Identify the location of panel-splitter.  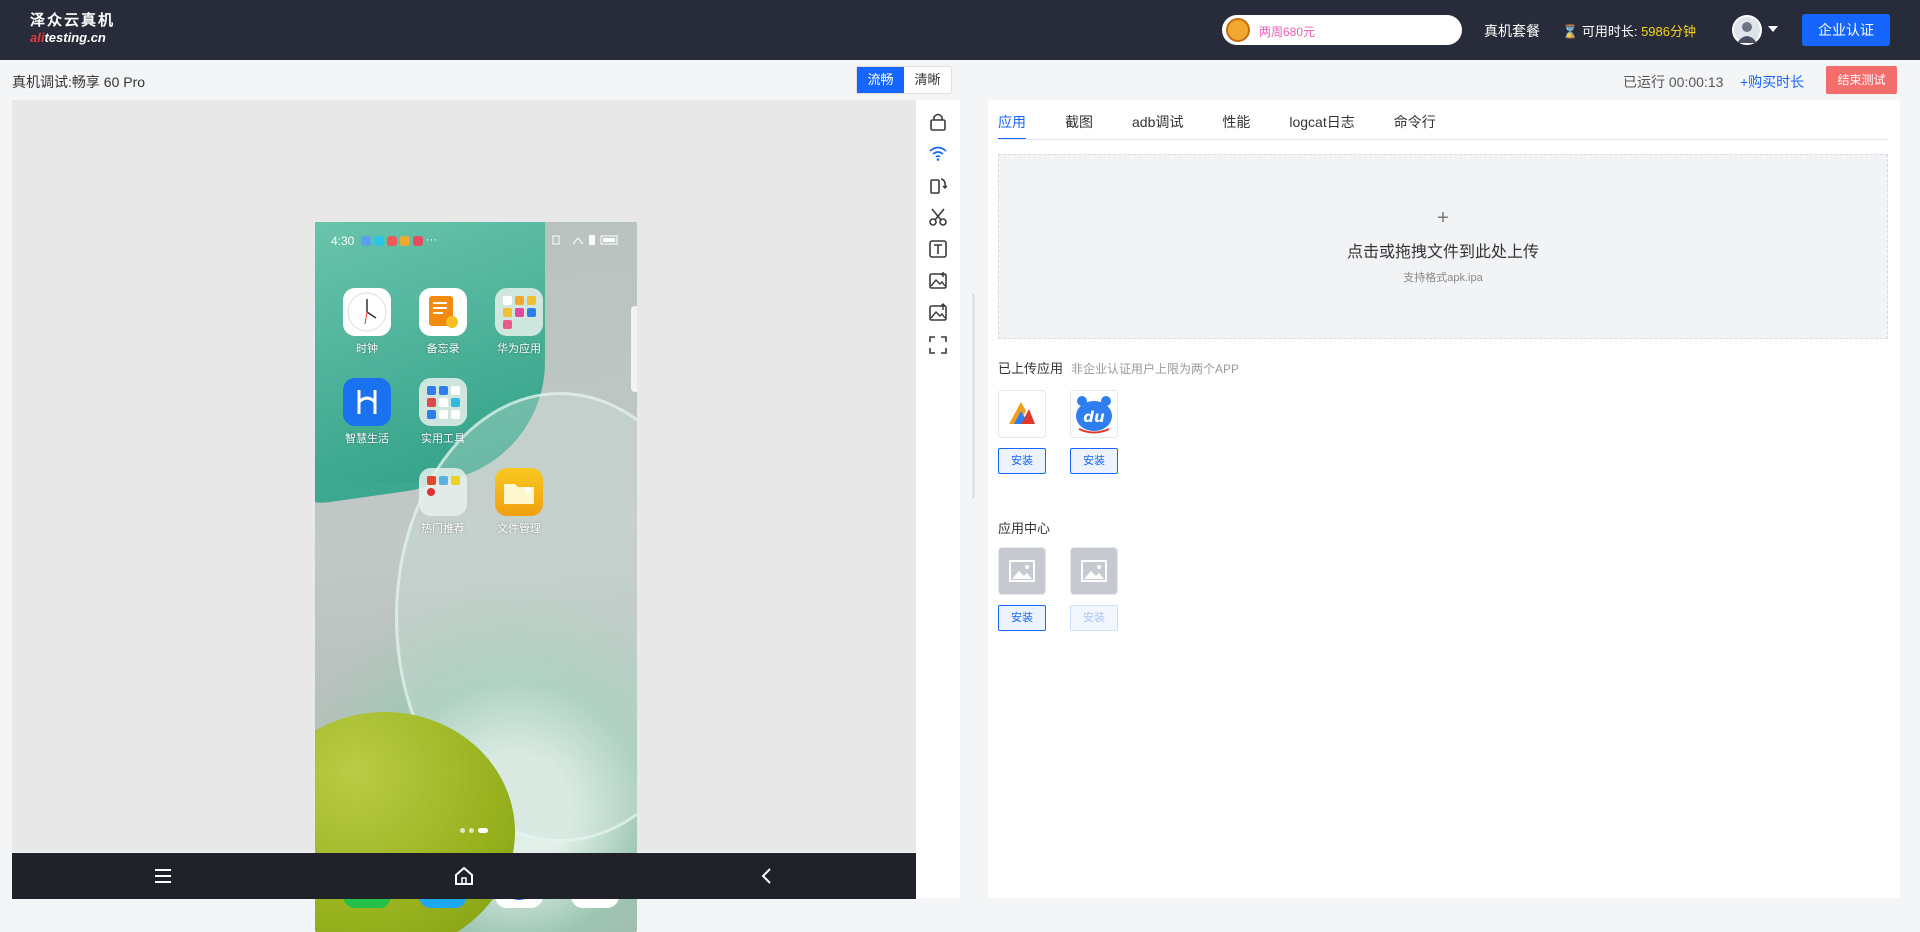
(973, 396).